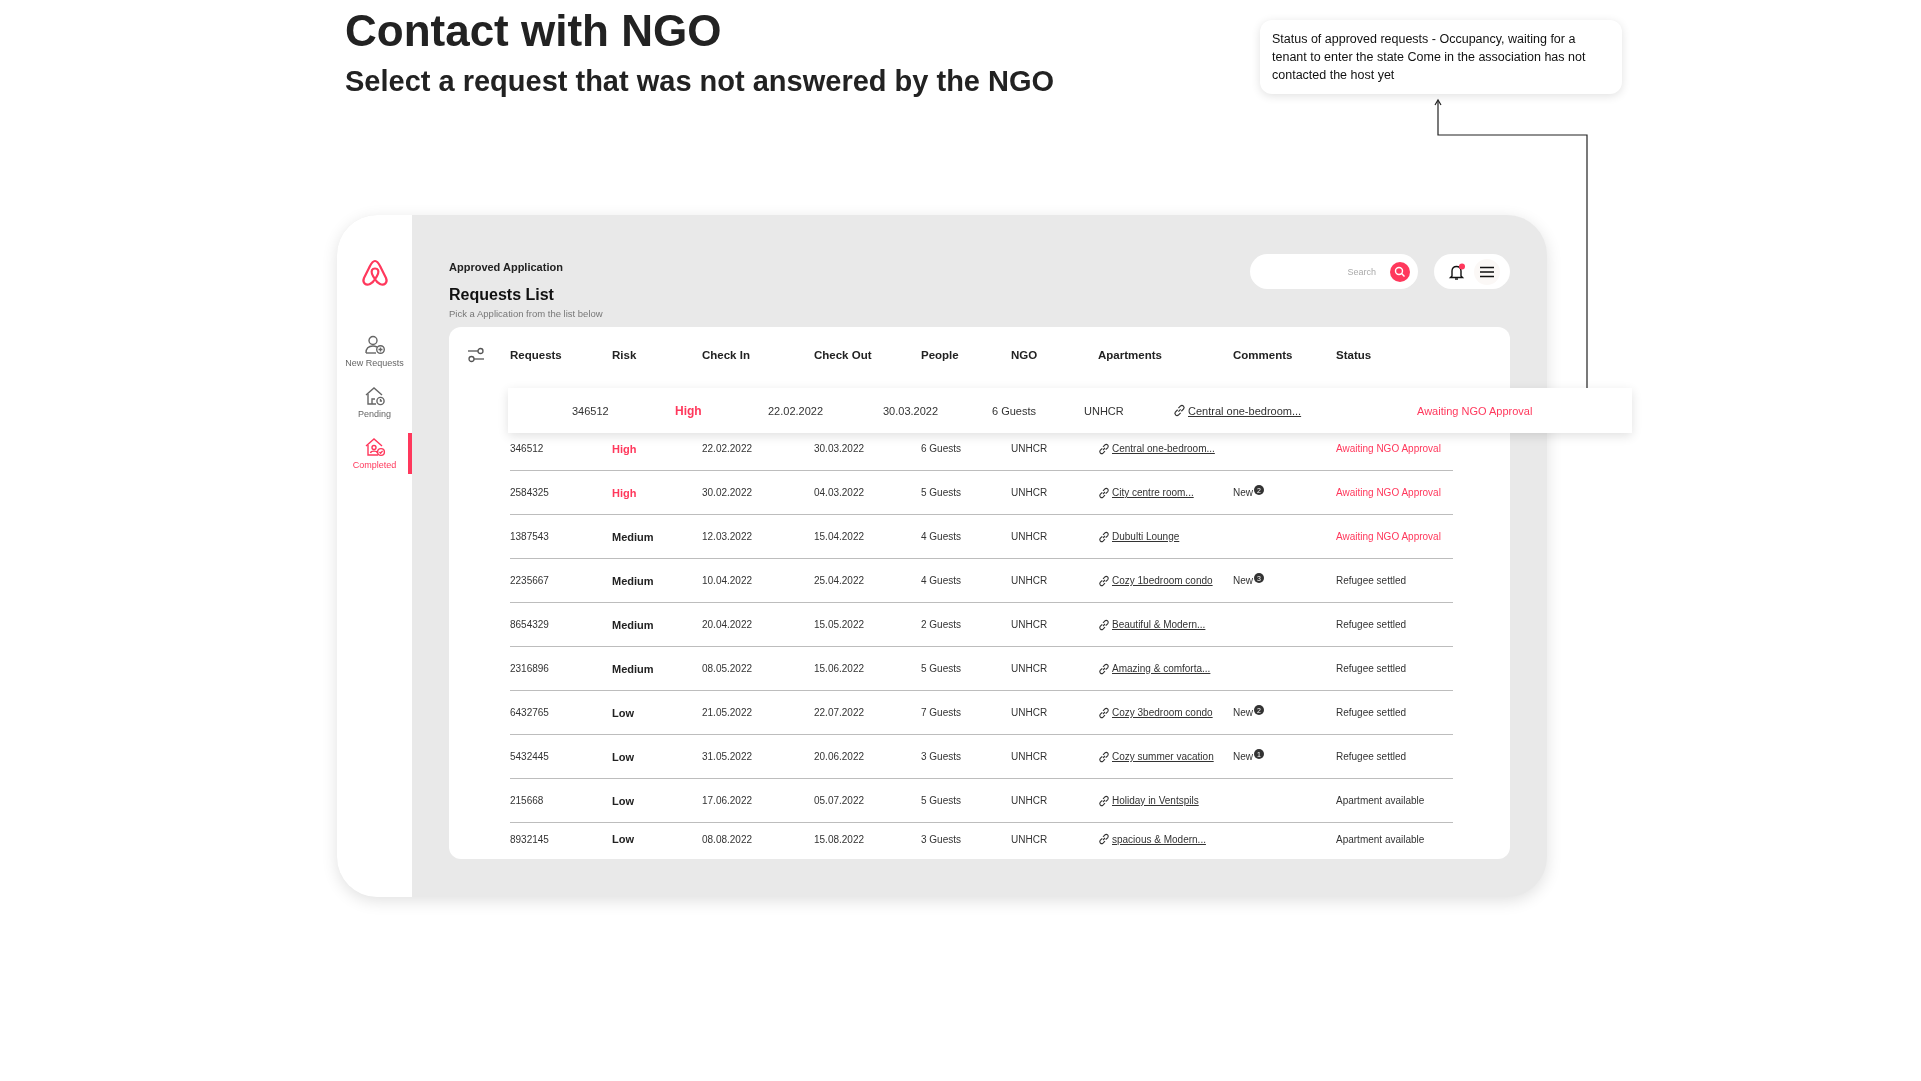 The height and width of the screenshot is (1081, 1921). What do you see at coordinates (839, 800) in the screenshot?
I see `check-out-date: 05.07.2022` at bounding box center [839, 800].